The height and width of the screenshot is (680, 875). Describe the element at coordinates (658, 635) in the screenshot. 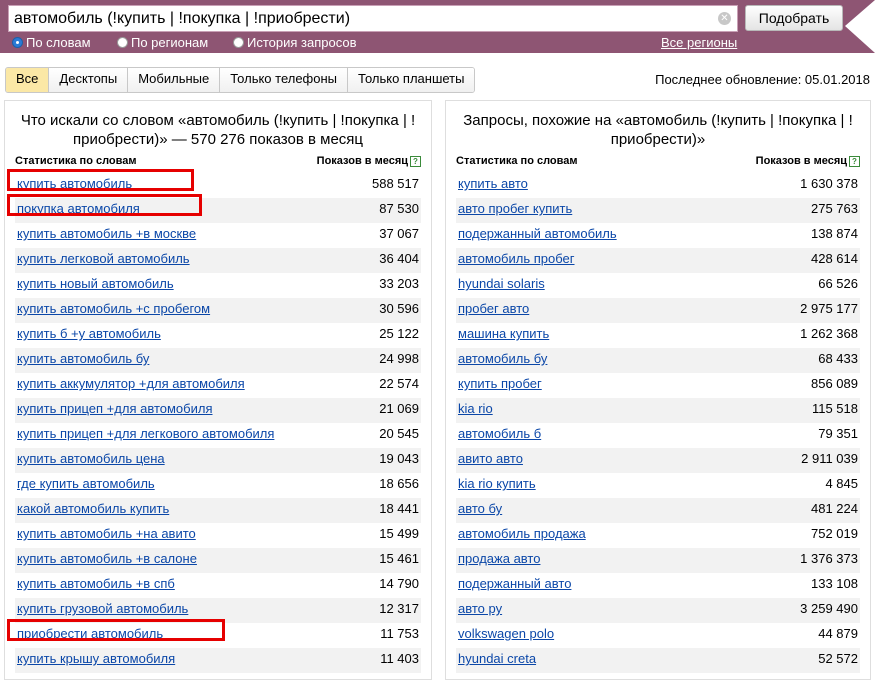

I see `table-row: volkswagen polo 44 879` at that location.